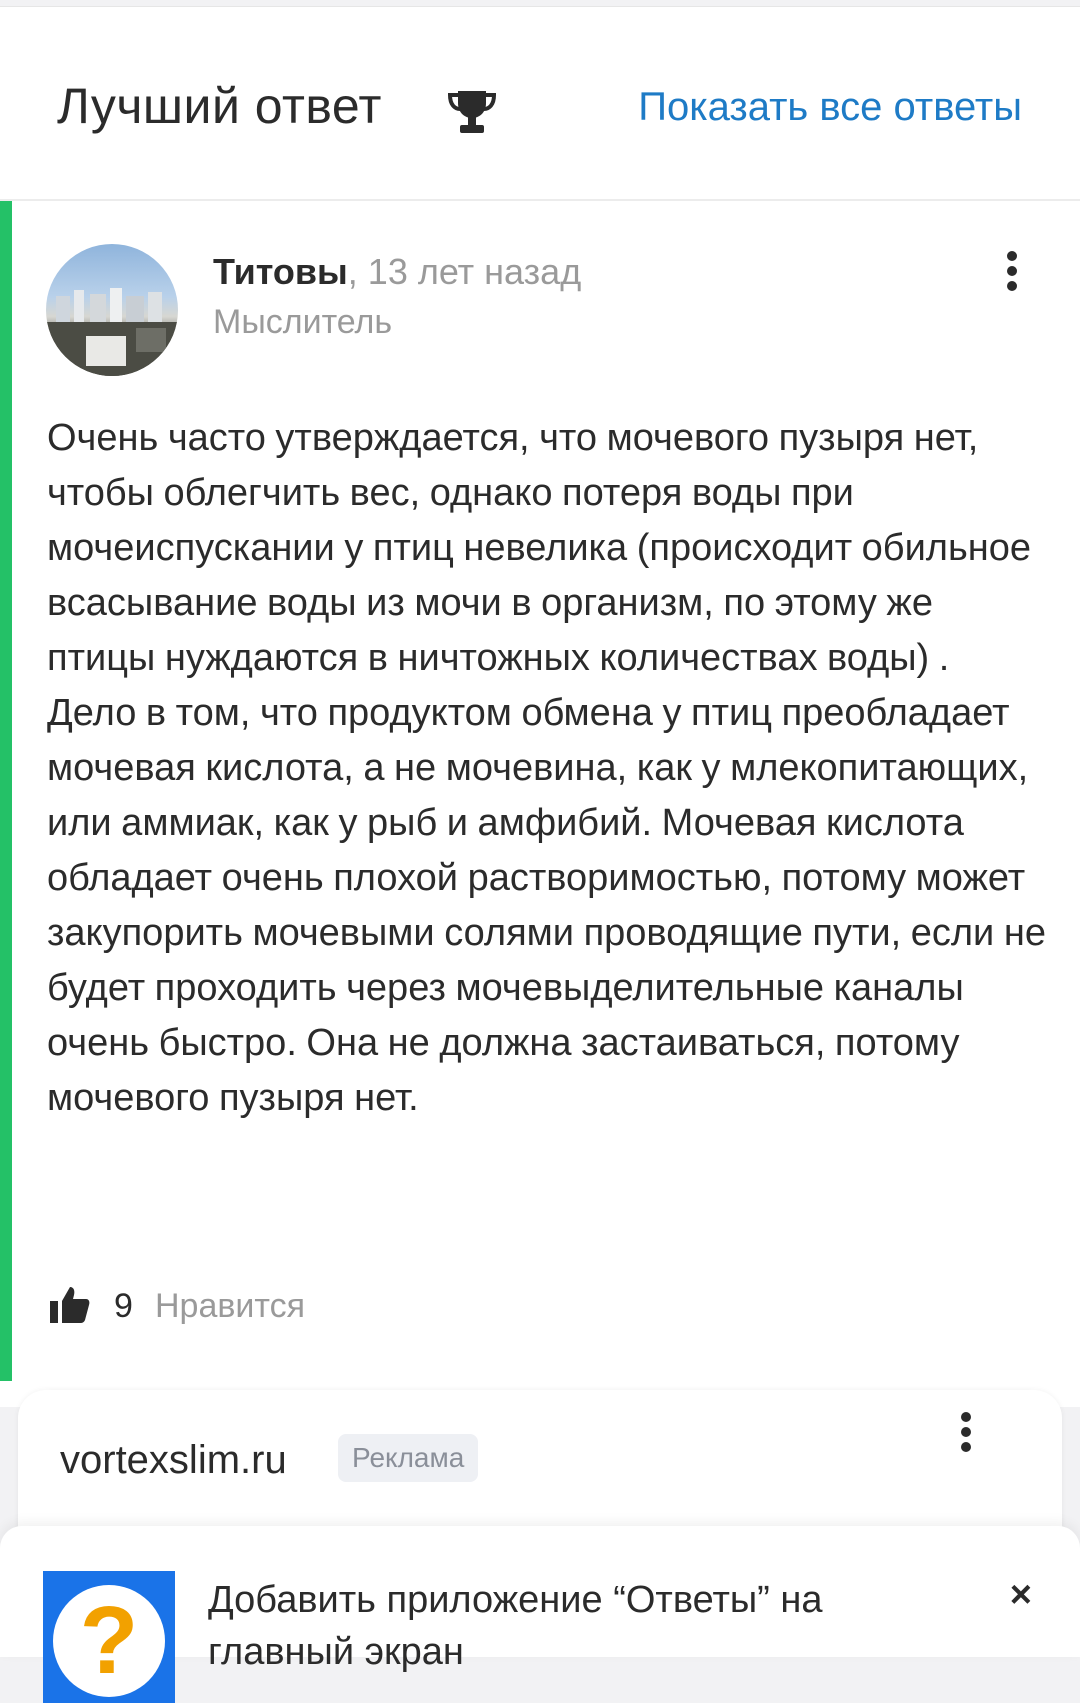 The width and height of the screenshot is (1080, 1703). I want to click on avatar-photo, so click(112, 332).